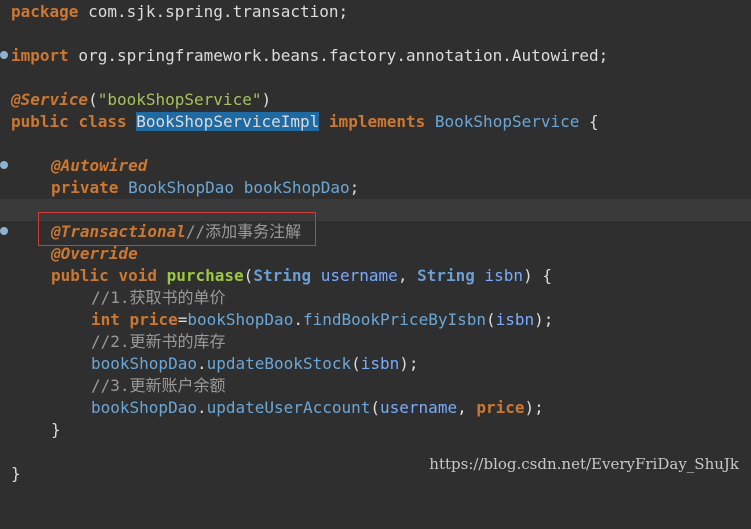 This screenshot has width=751, height=529. I want to click on parameter: username, so click(359, 275).